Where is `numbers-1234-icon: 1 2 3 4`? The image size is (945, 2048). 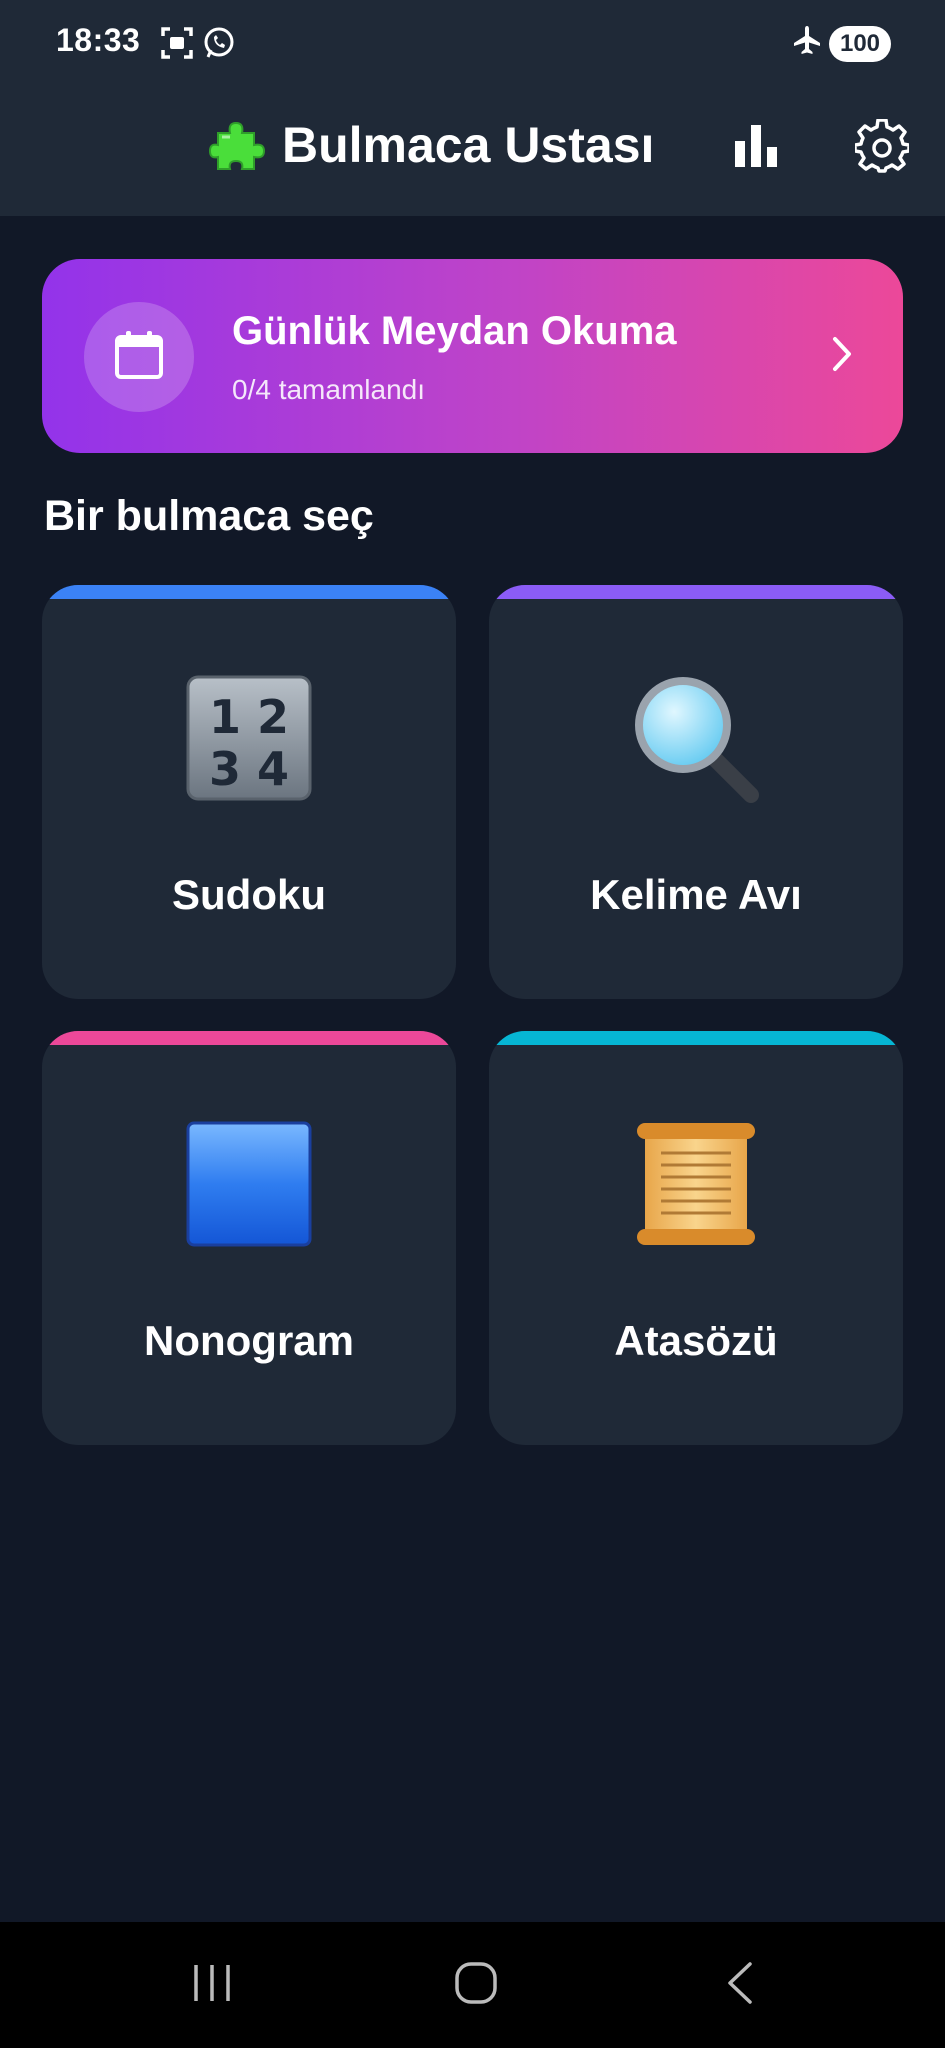
numbers-1234-icon: 1 2 3 4 is located at coordinates (249, 738).